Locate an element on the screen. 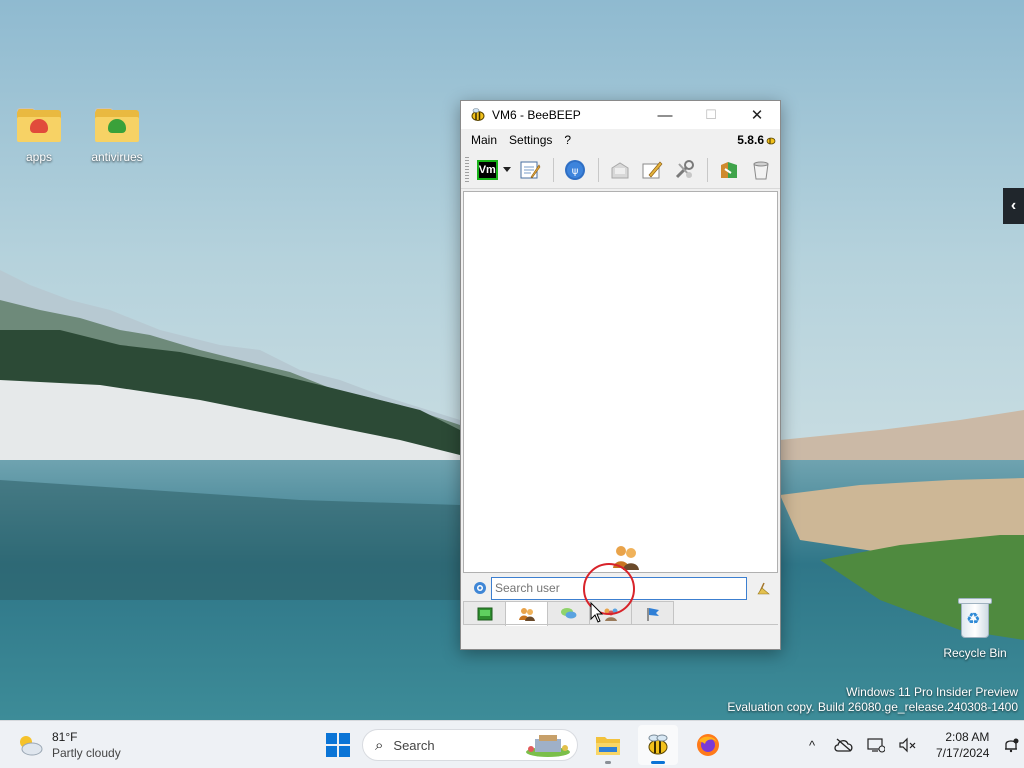 Image resolution: width=1024 pixels, height=768 pixels. title-bar: VM6 - BeeBEEP — ☐ ✕ is located at coordinates (620, 115).